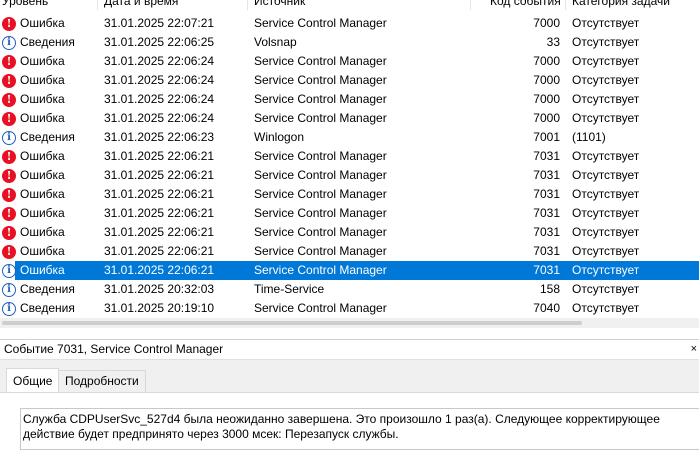 Image resolution: width=699 pixels, height=450 pixels. I want to click on column-header-date: Дата и время, so click(141, 5).